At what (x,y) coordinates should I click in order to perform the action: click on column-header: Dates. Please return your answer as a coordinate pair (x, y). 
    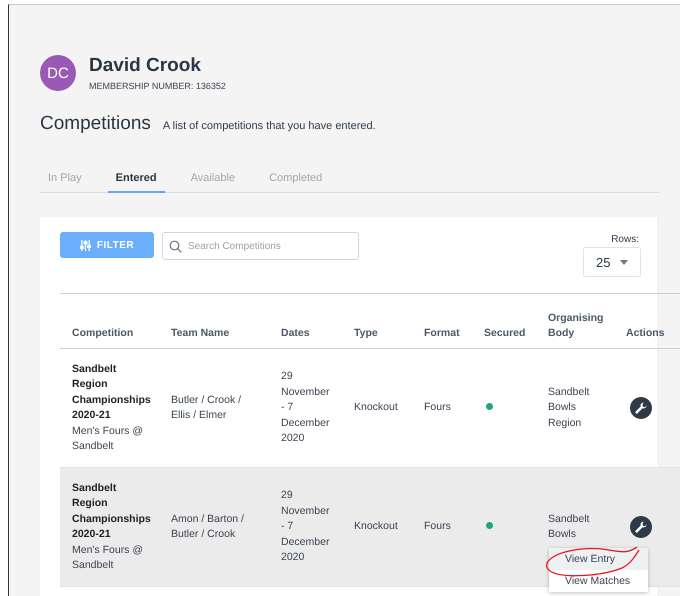
    Looking at the image, I should click on (295, 333).